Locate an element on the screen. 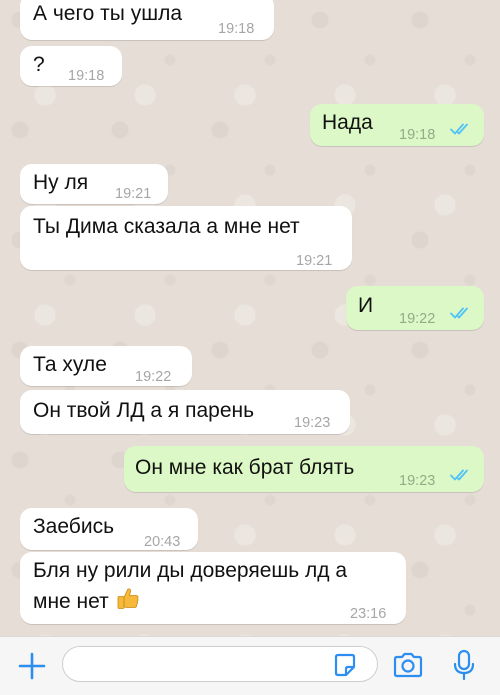  message-bubble-incoming: Он твой ЛД а я парень 19:23 is located at coordinates (185, 412).